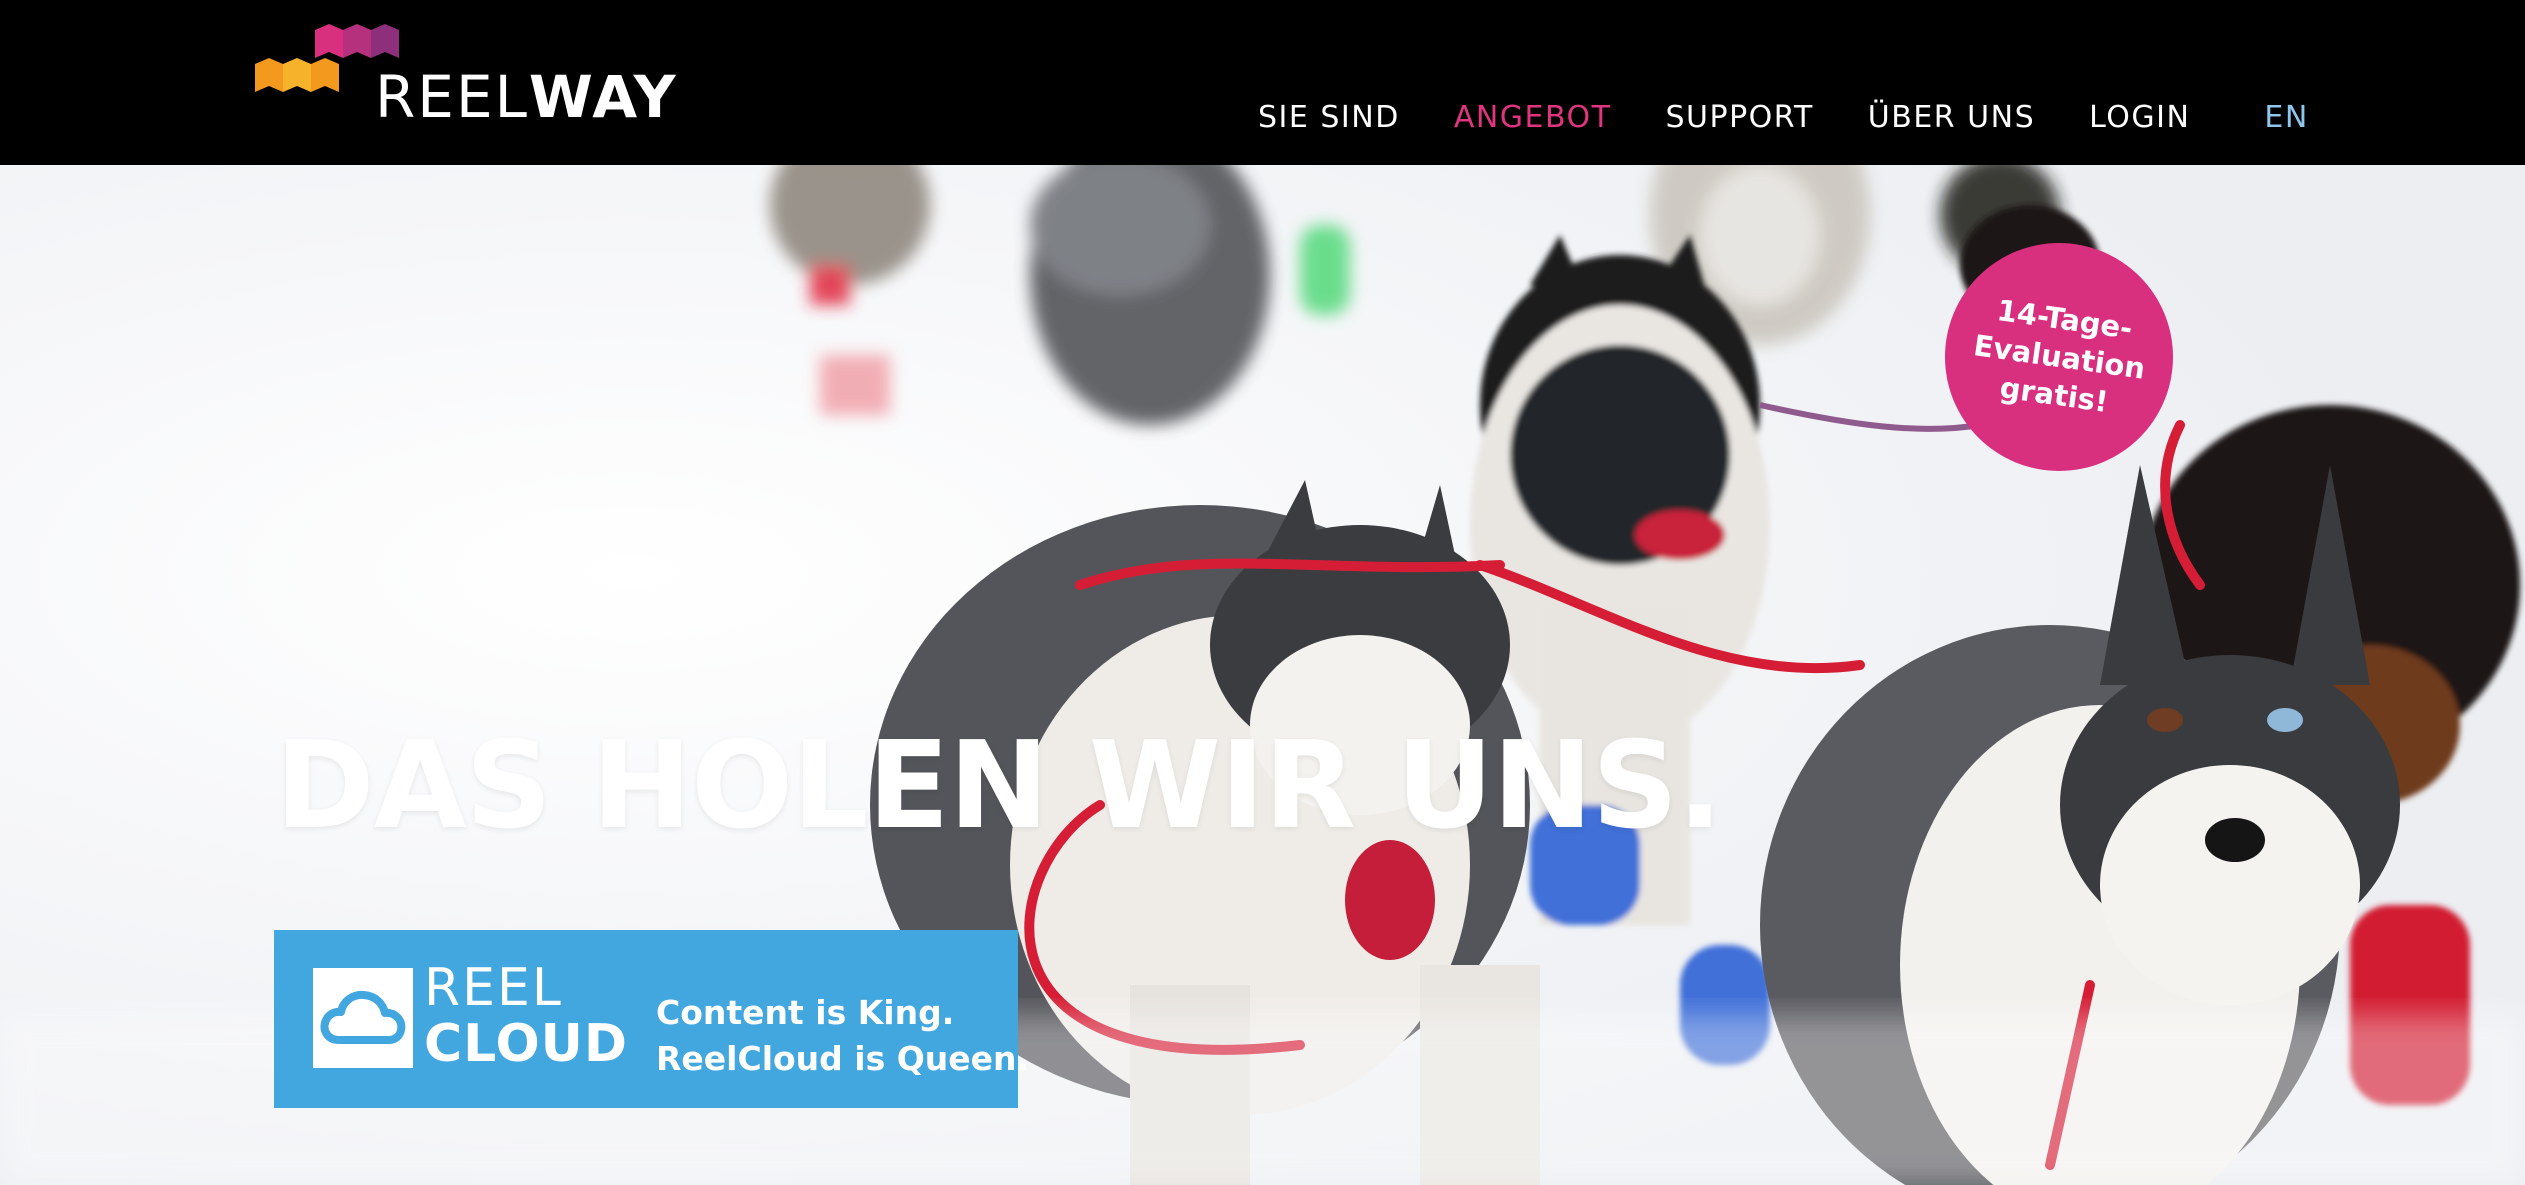 This screenshot has height=1185, width=2525. I want to click on logo-text-light: REEL, so click(452, 97).